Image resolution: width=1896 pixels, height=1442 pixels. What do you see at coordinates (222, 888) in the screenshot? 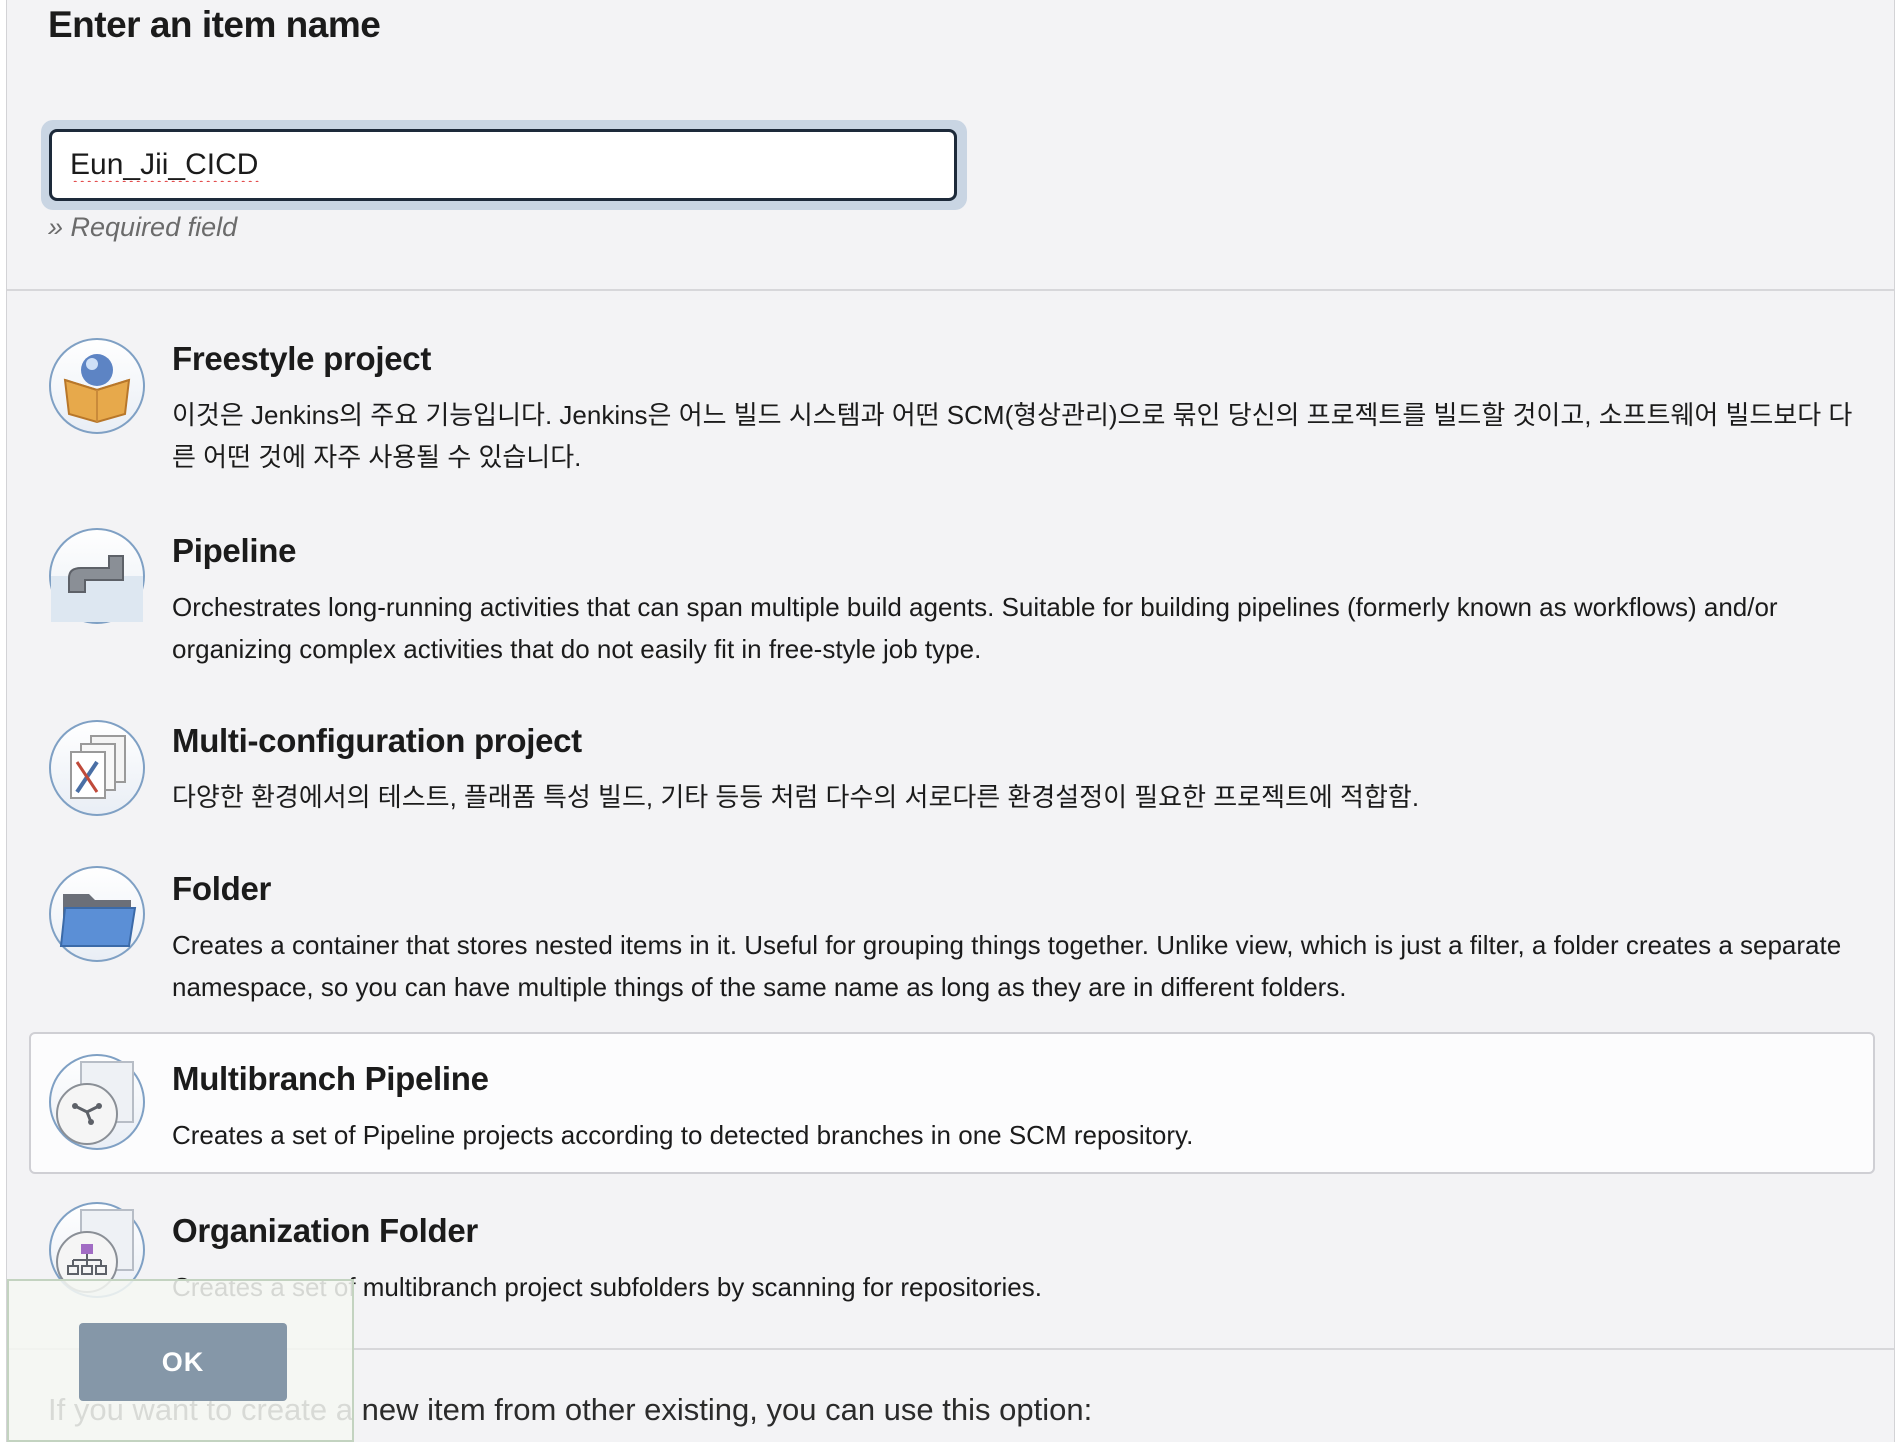
I see `item-name: Folder` at bounding box center [222, 888].